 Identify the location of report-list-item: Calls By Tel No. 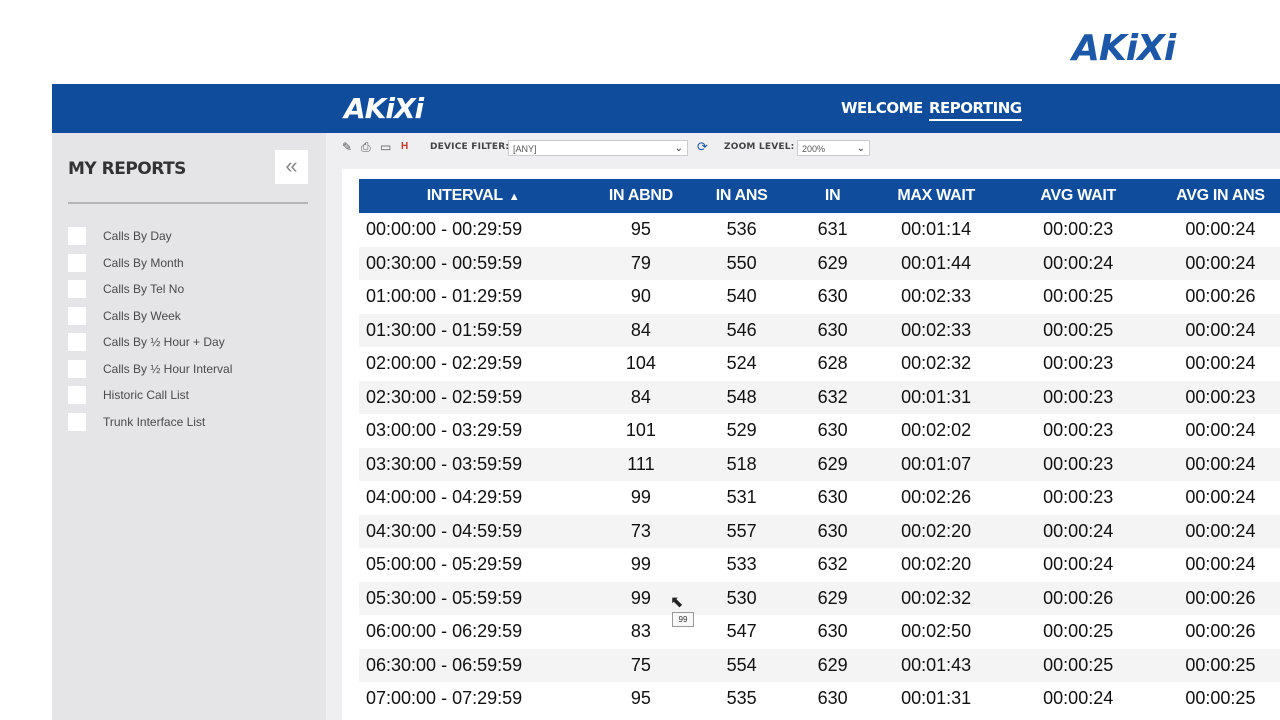
(150, 289).